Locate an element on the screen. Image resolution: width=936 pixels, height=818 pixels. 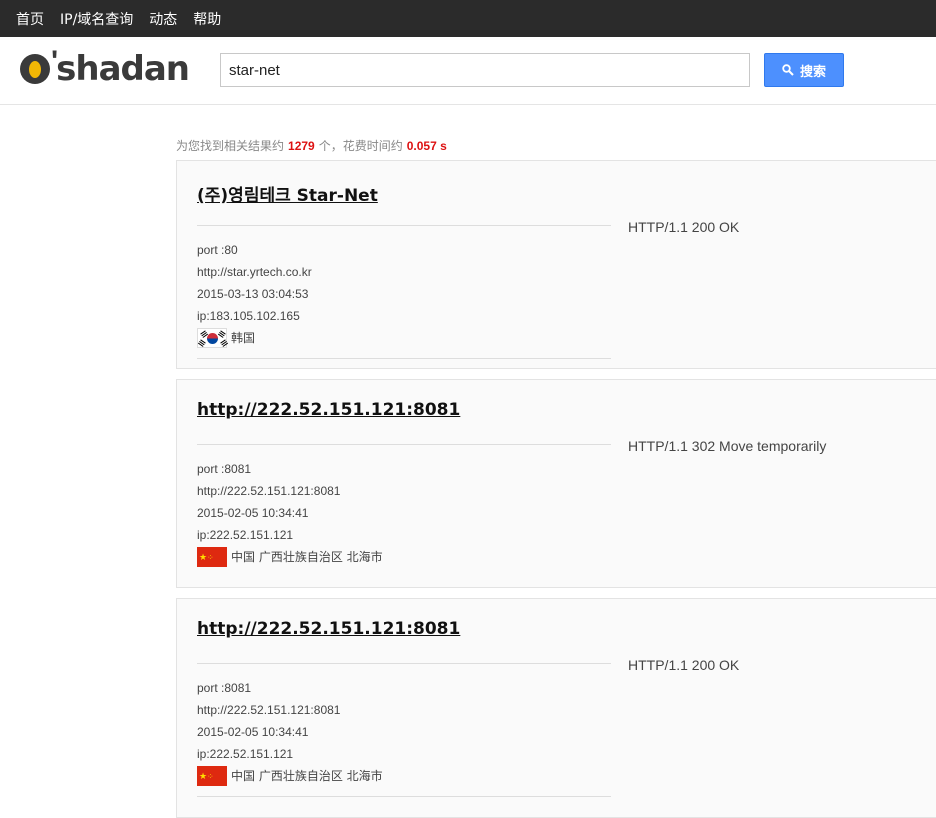
nav-news-link: 动态 is located at coordinates (163, 19).